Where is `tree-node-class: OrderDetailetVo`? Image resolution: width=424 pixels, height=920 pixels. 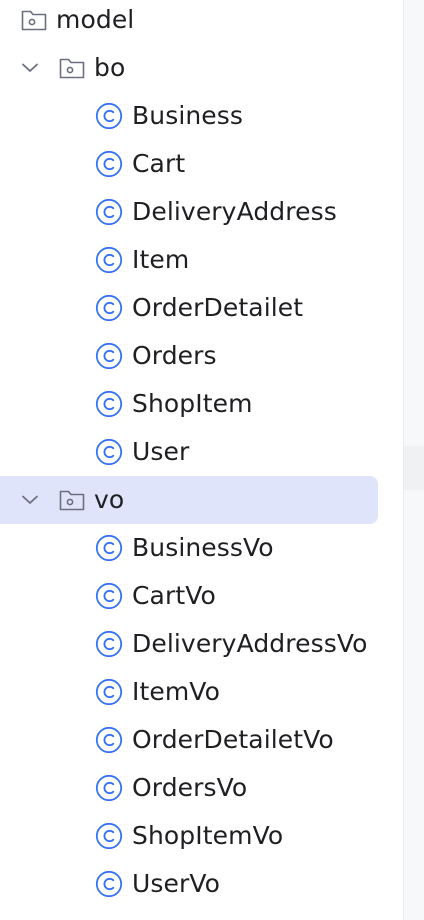 tree-node-class: OrderDetailetVo is located at coordinates (201, 740).